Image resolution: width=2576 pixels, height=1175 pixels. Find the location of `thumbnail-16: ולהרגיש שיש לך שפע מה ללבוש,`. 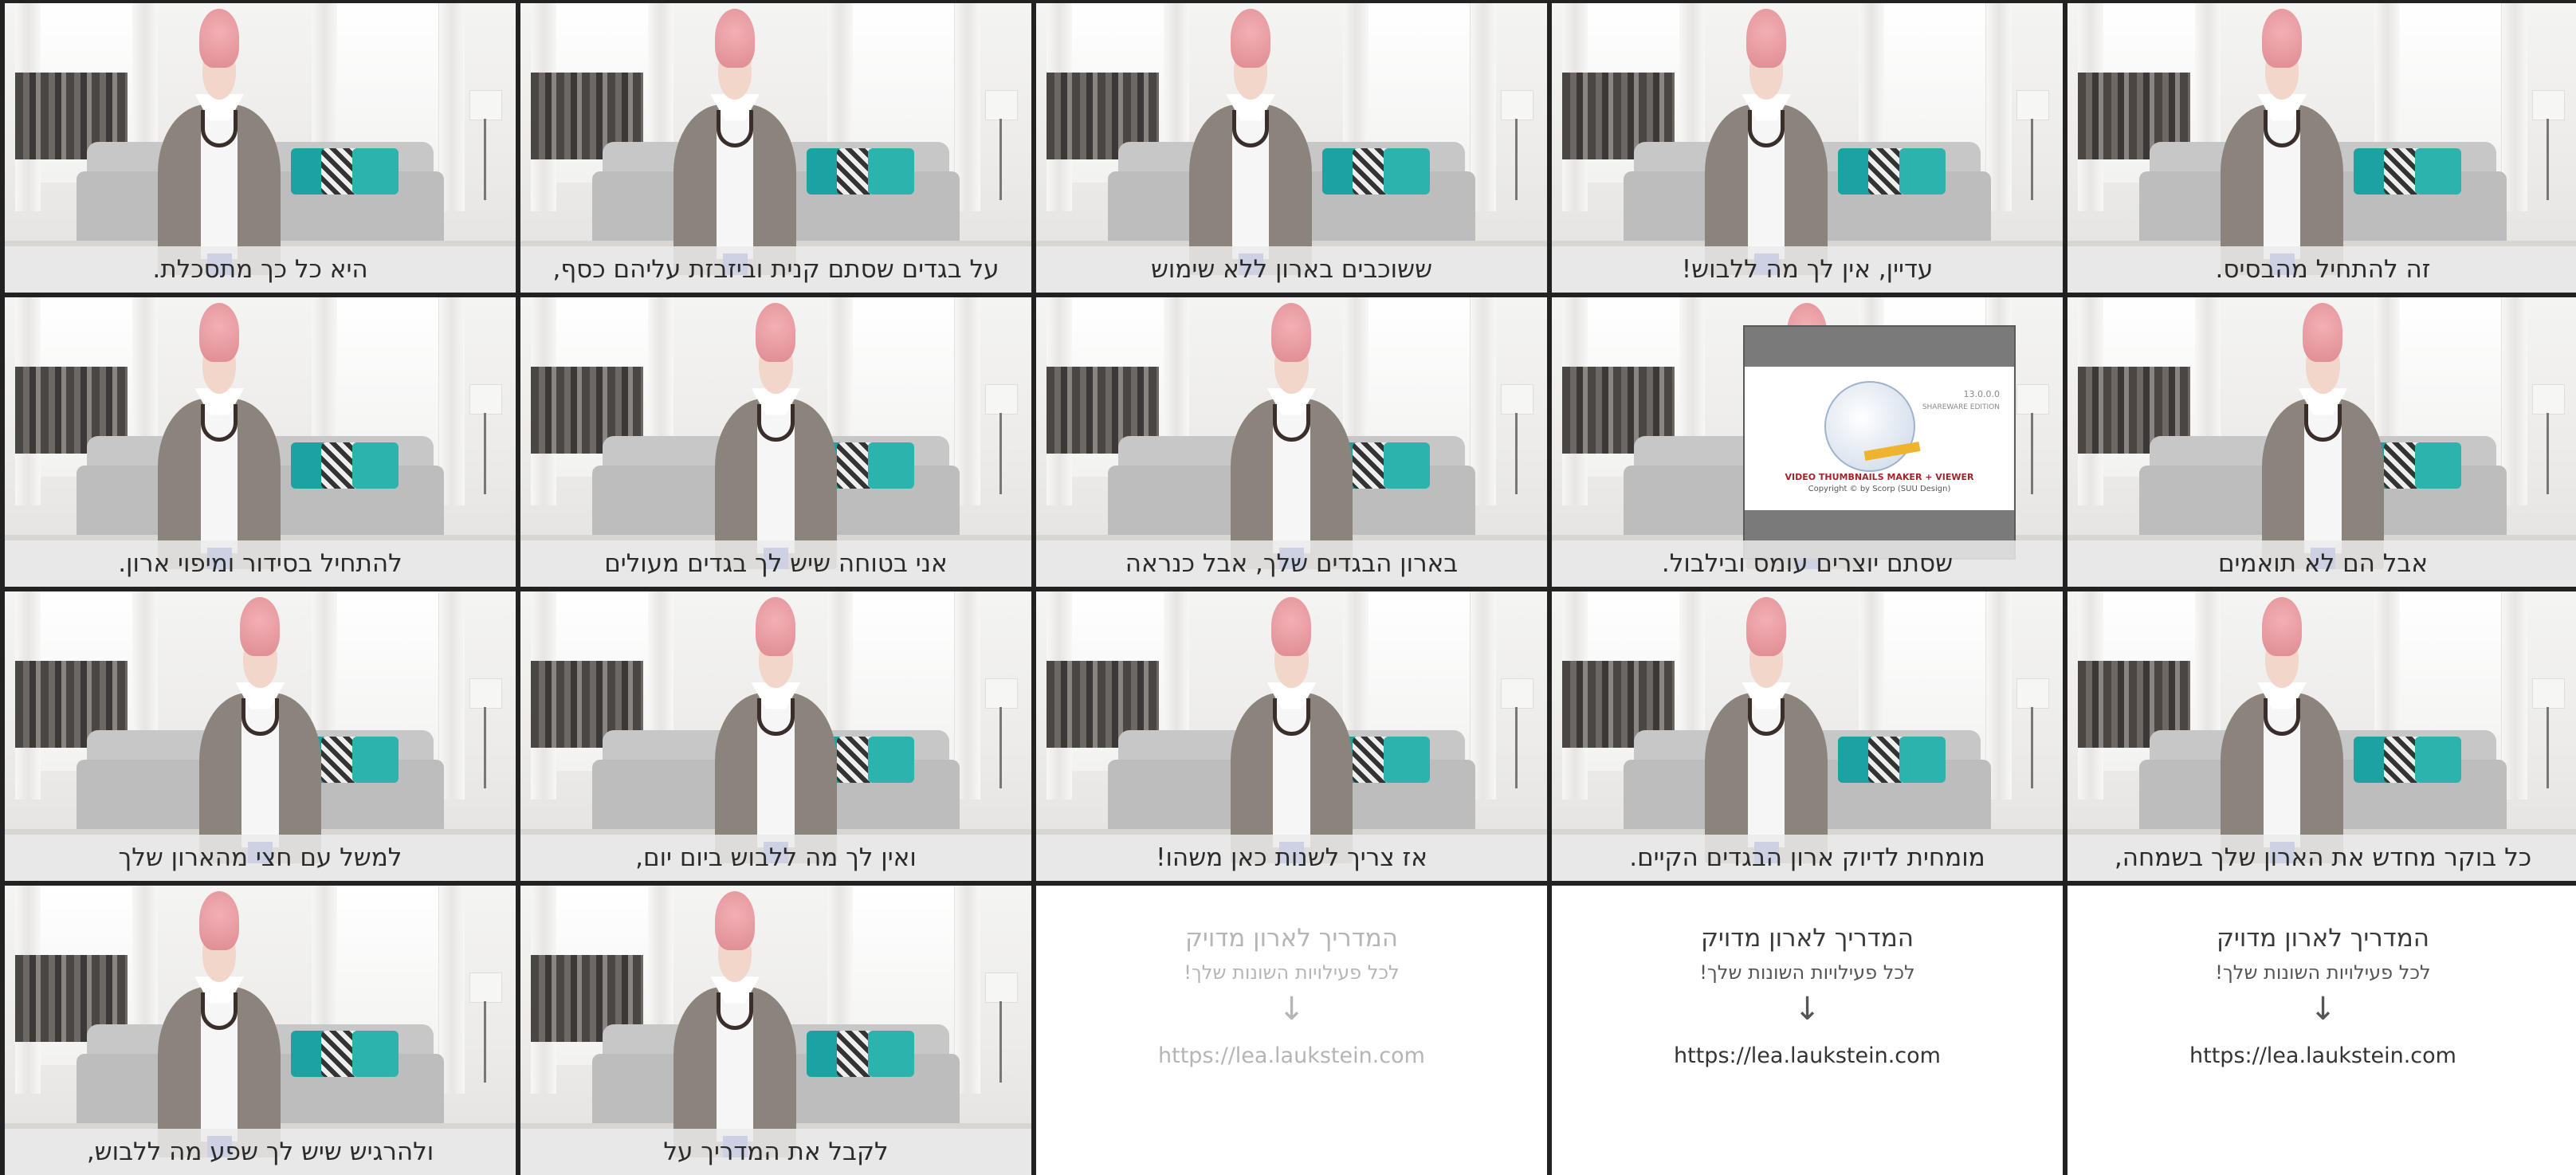

thumbnail-16: ולהרגיש שיש לך שפע מה ללבוש, is located at coordinates (260, 1030).